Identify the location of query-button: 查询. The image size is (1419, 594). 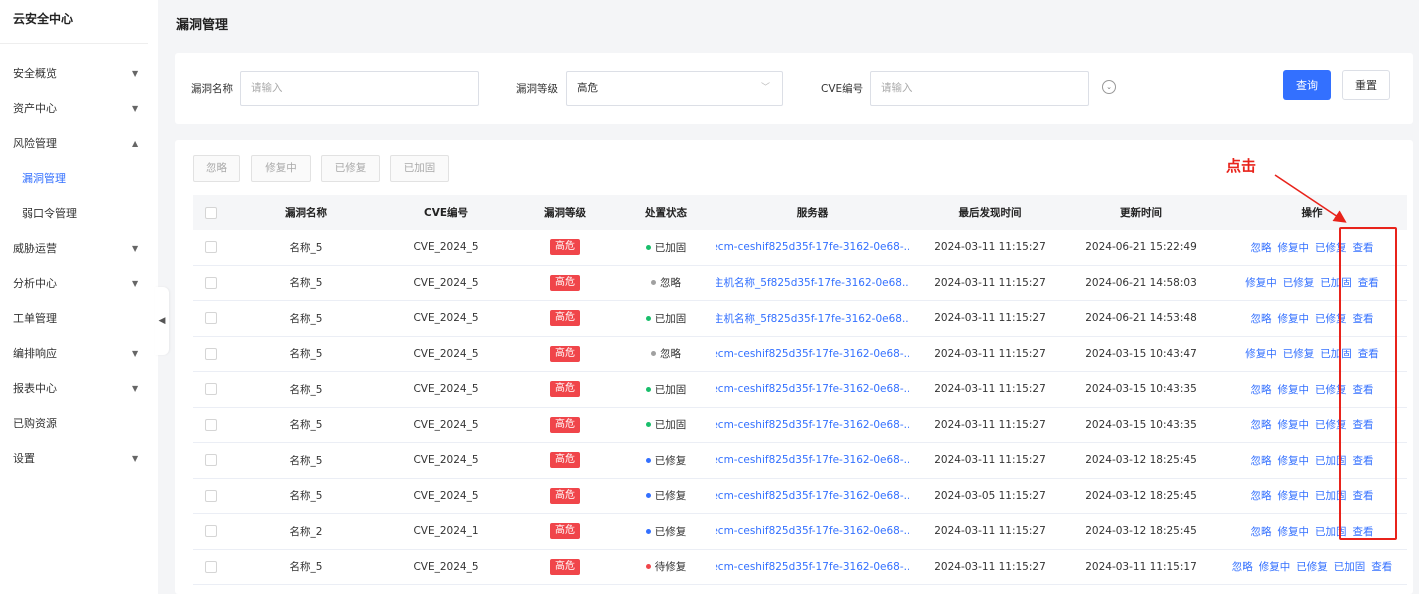
(1307, 85).